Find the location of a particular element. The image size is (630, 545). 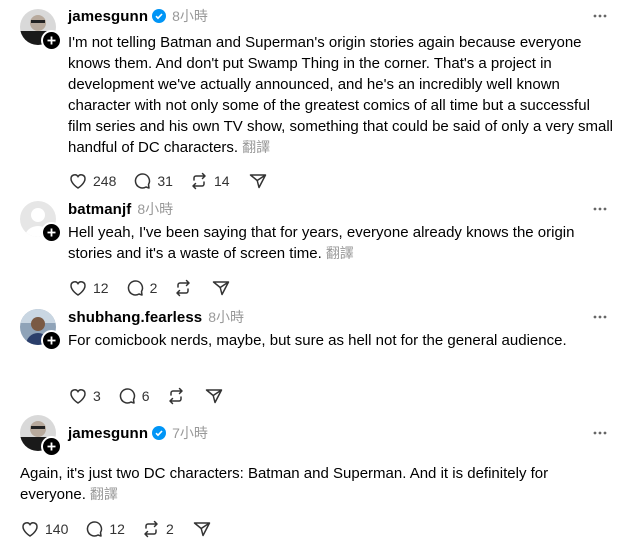

comment-count: 2 is located at coordinates (153, 288).